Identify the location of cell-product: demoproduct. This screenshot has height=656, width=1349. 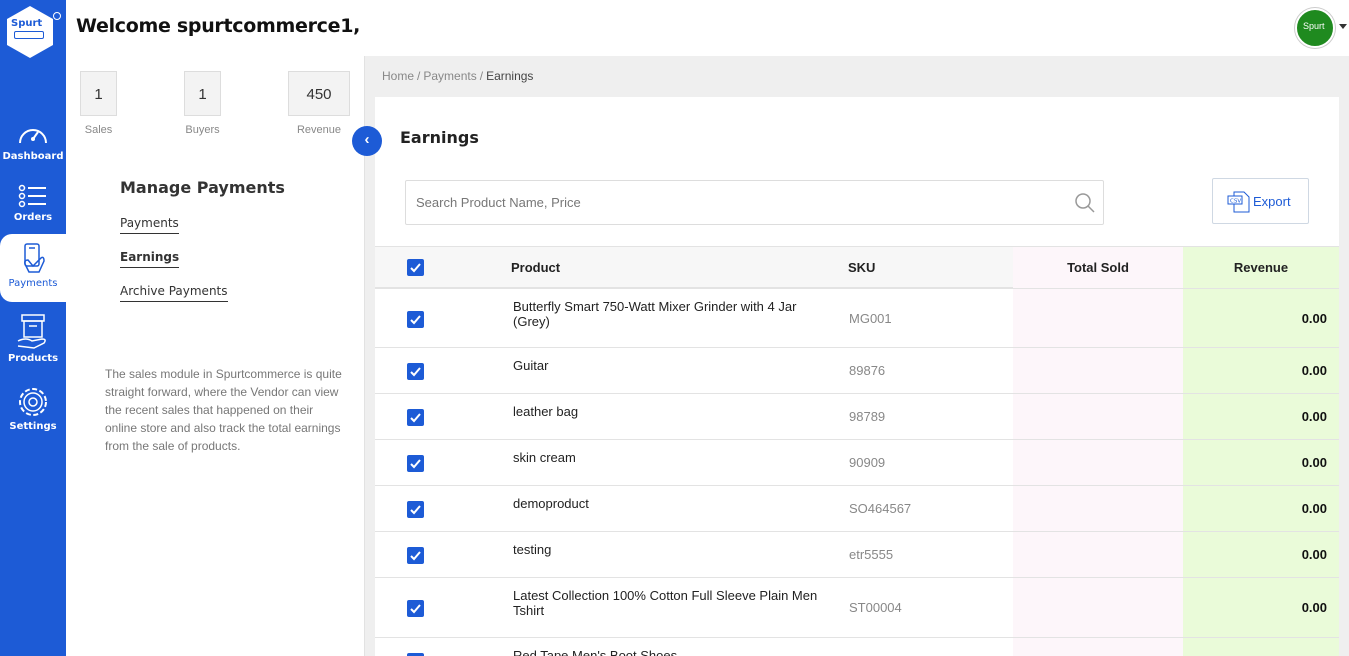
(551, 503).